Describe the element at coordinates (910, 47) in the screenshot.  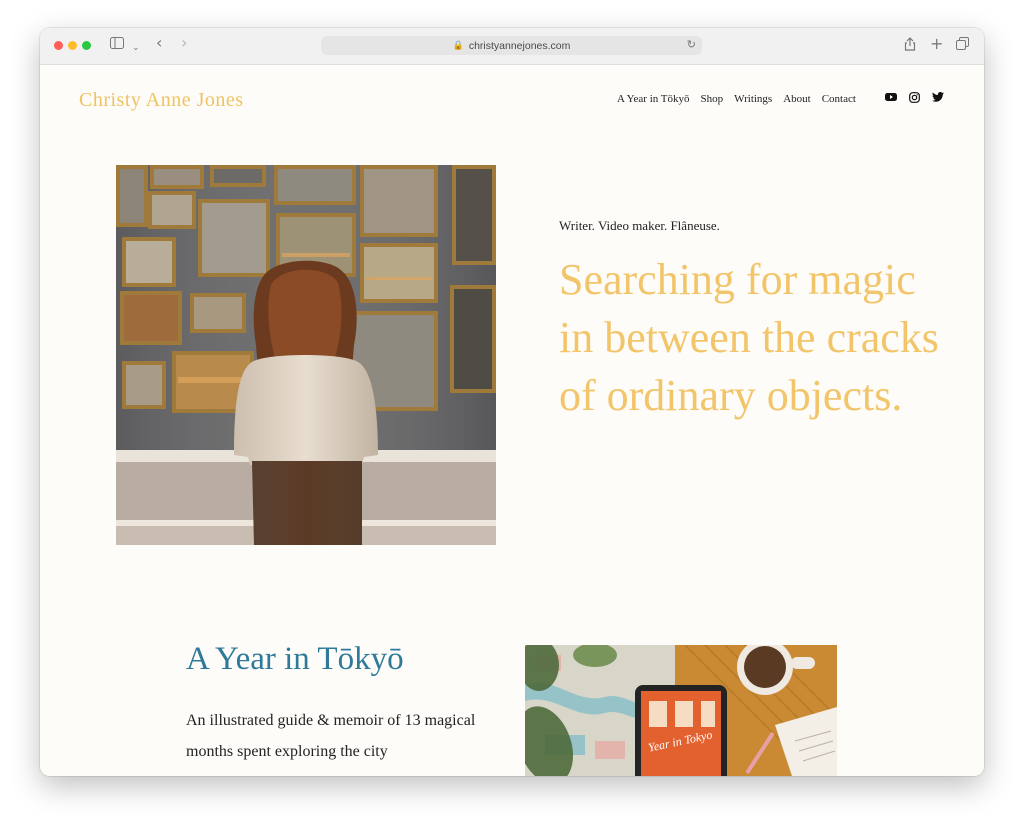
I see `share-icon` at that location.